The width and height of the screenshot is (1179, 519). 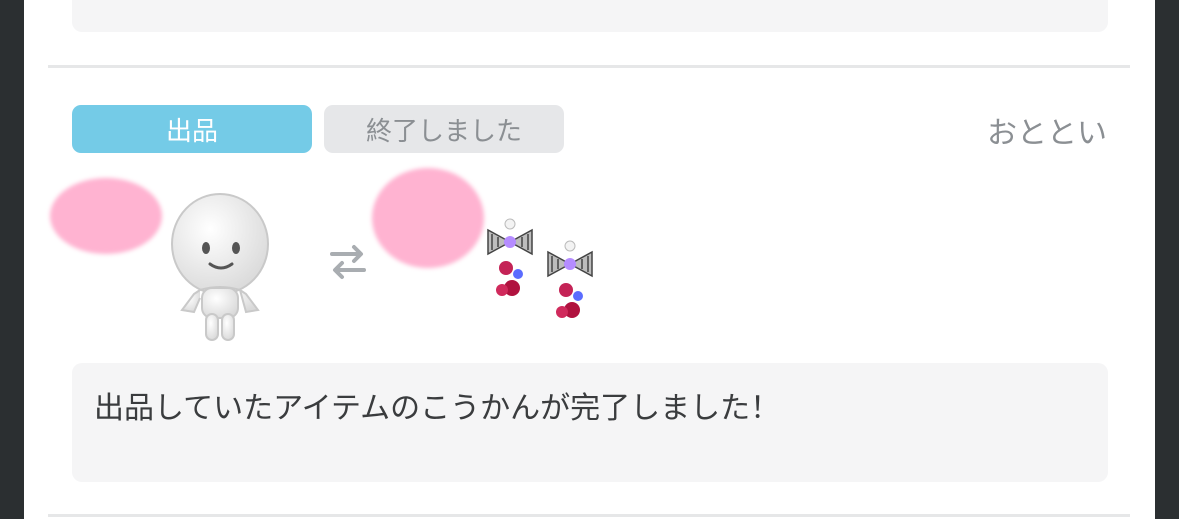 I want to click on previous-message-box, so click(x=590, y=16).